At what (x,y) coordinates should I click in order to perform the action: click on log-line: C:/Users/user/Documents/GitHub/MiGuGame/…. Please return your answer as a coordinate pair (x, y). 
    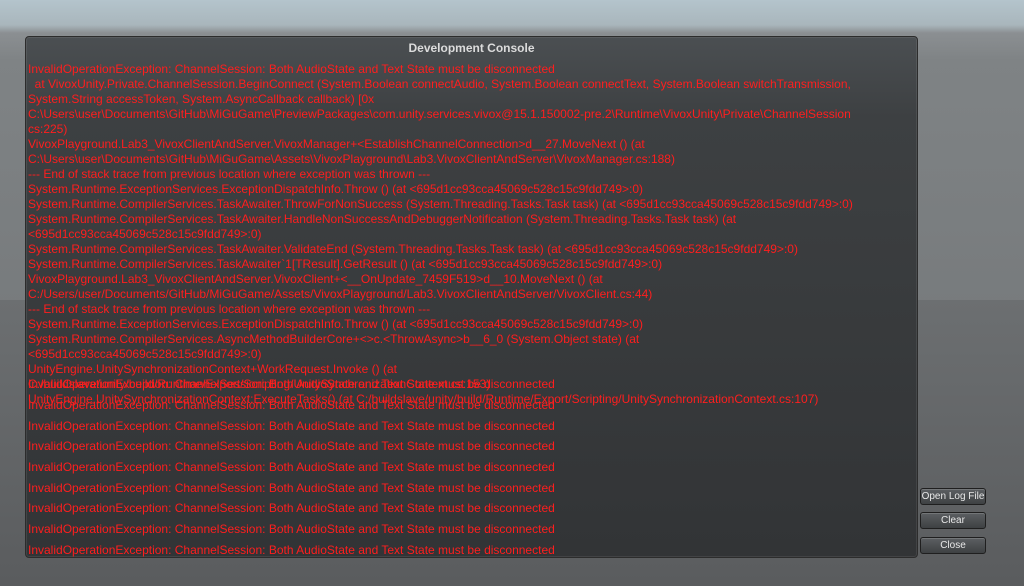
    Looking at the image, I should click on (340, 294).